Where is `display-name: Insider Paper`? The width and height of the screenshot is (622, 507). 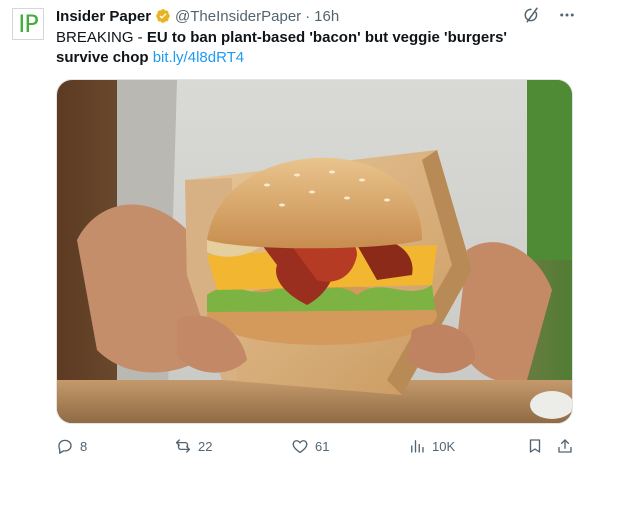
display-name: Insider Paper is located at coordinates (103, 16).